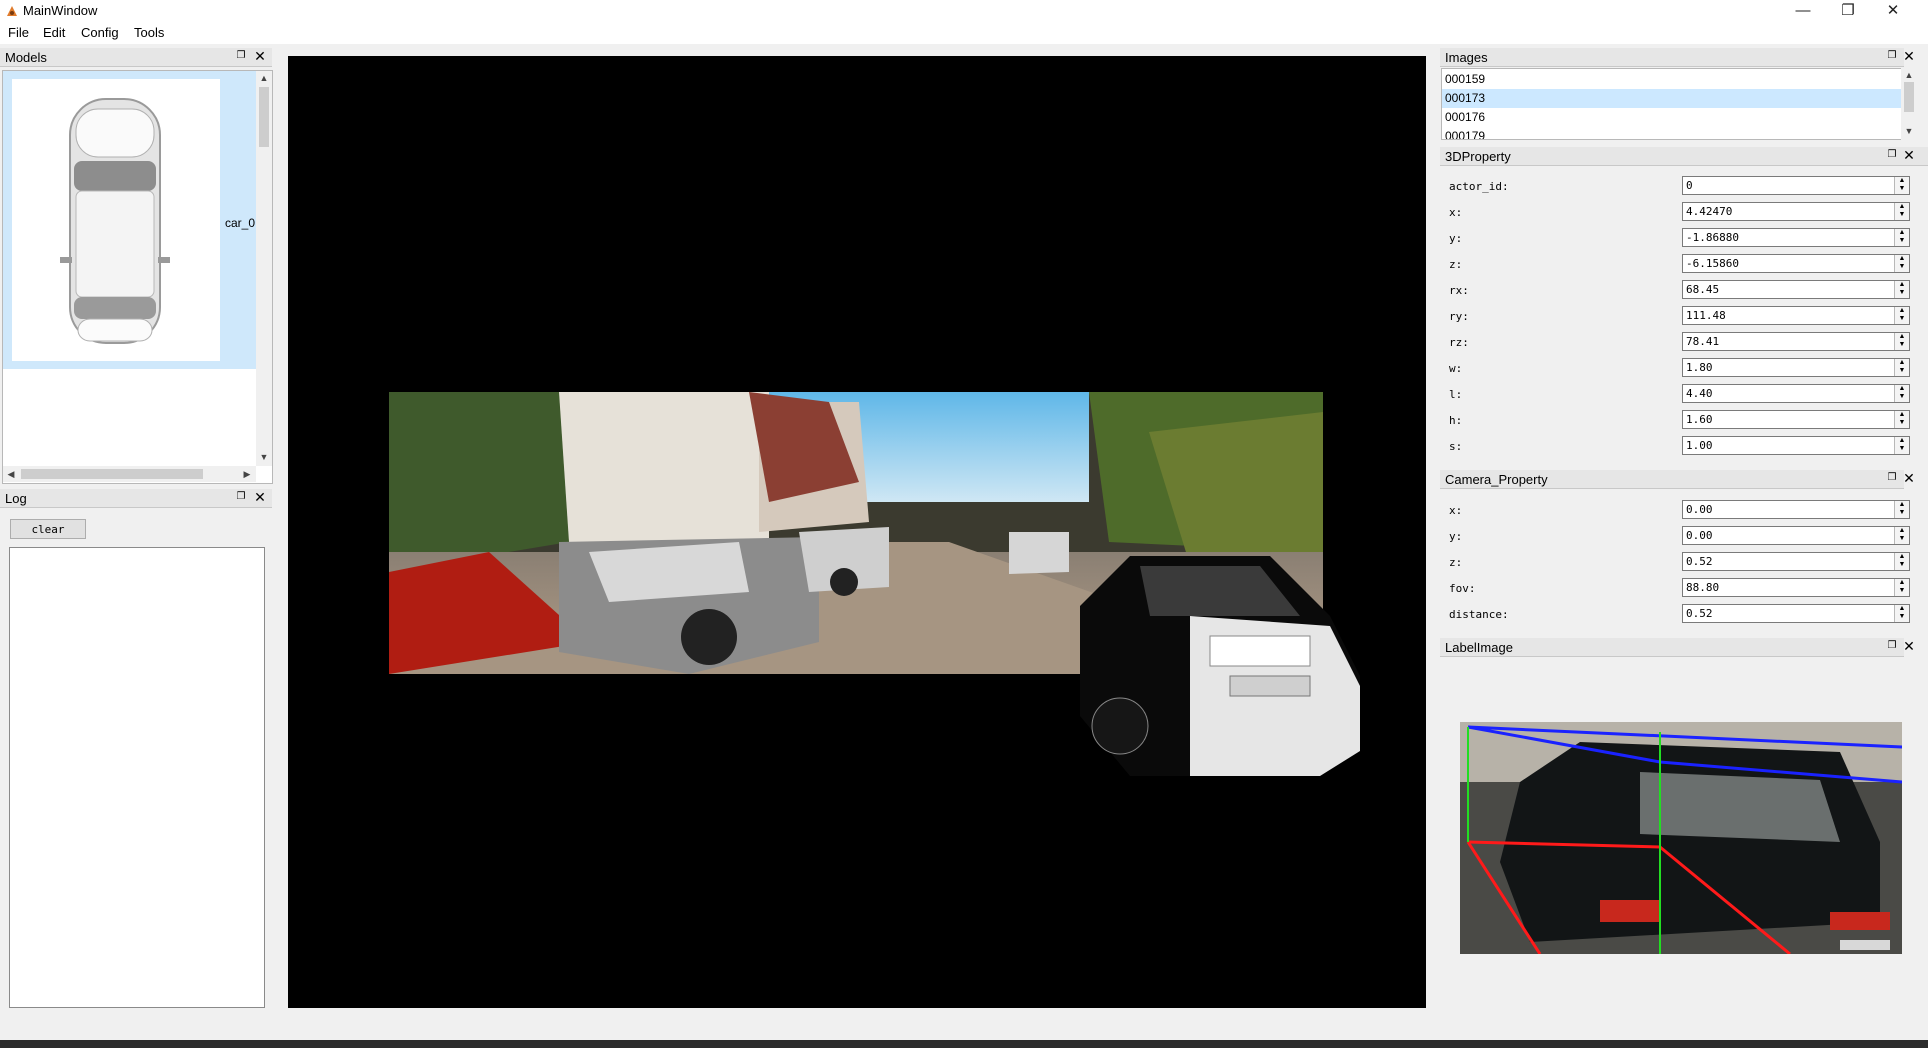 Image resolution: width=1928 pixels, height=1048 pixels. Describe the element at coordinates (60, 10) in the screenshot. I see `window-title: MainWindow` at that location.